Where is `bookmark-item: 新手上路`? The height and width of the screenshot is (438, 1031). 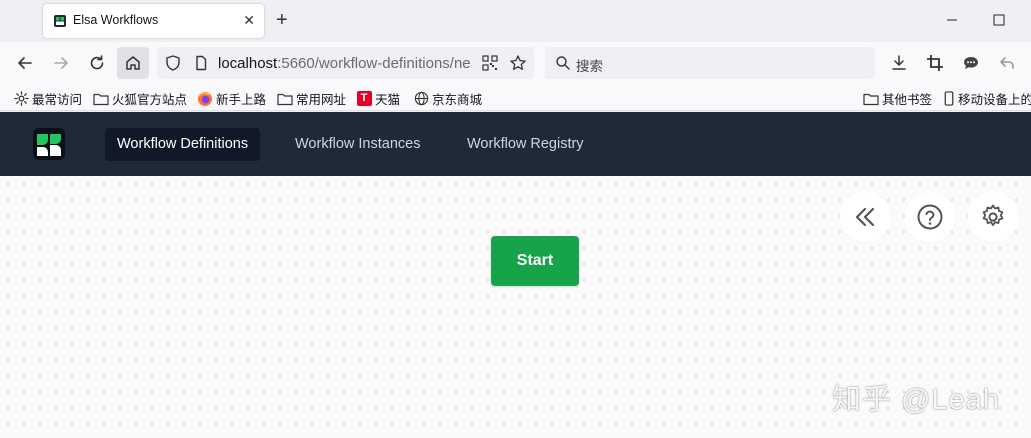 bookmark-item: 新手上路 is located at coordinates (231, 98).